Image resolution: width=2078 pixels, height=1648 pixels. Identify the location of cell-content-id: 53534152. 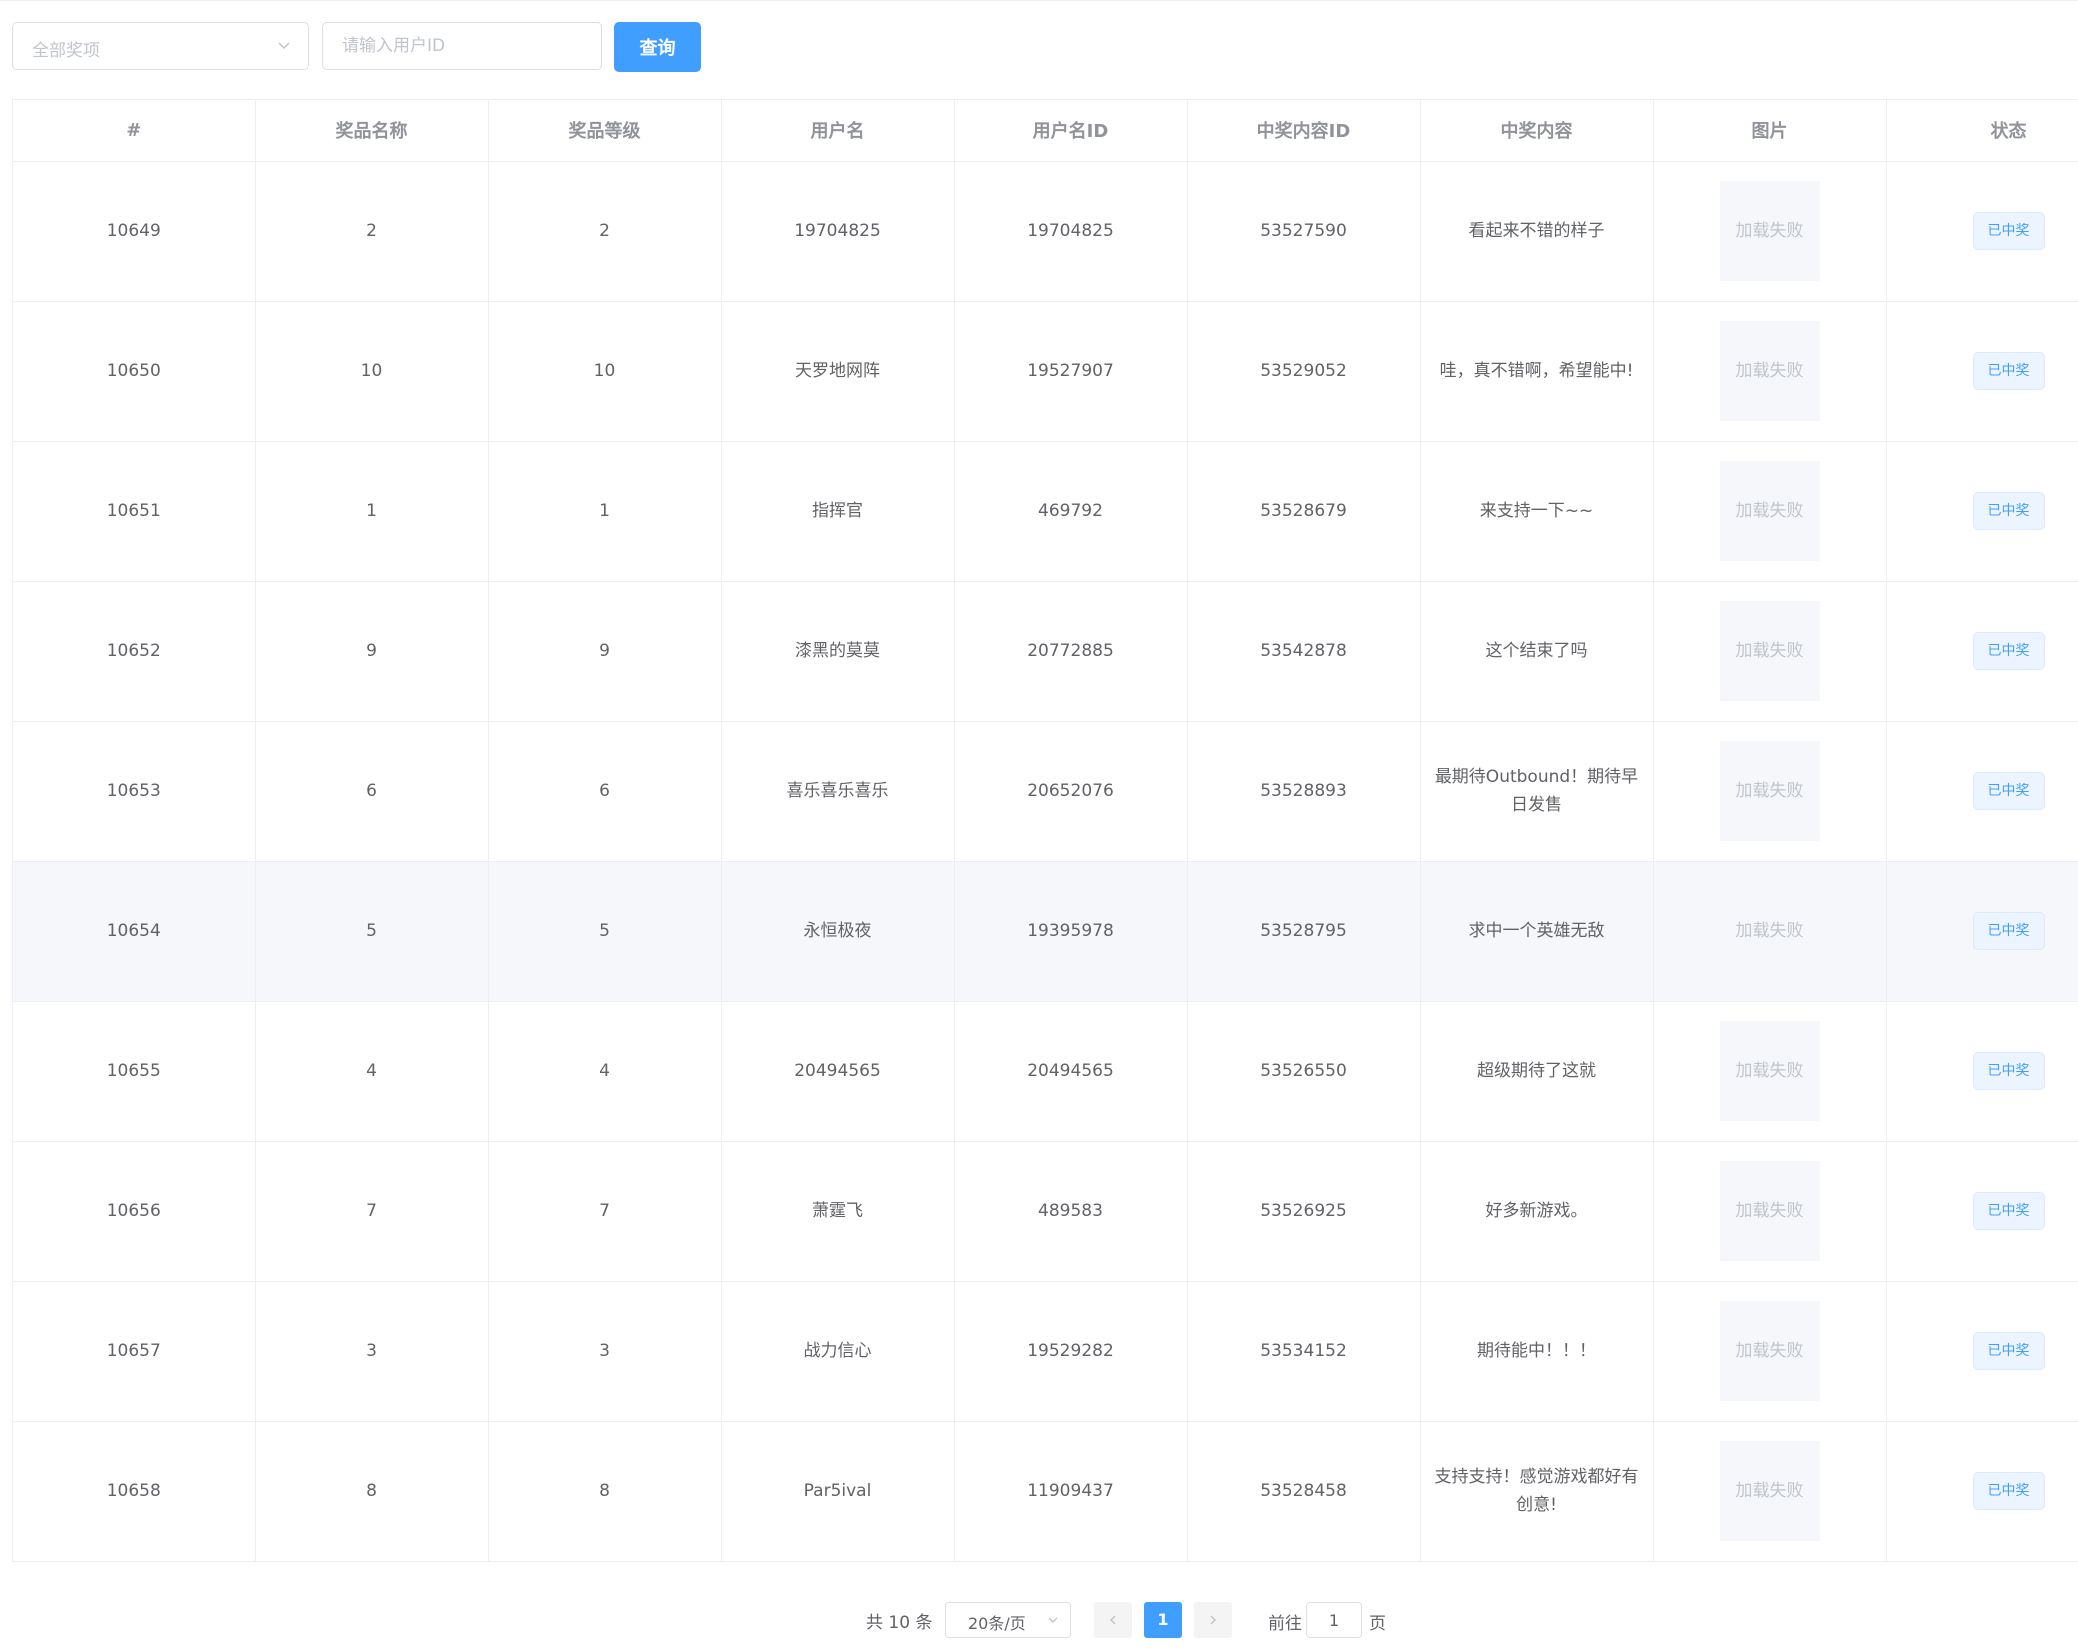
(1304, 1351).